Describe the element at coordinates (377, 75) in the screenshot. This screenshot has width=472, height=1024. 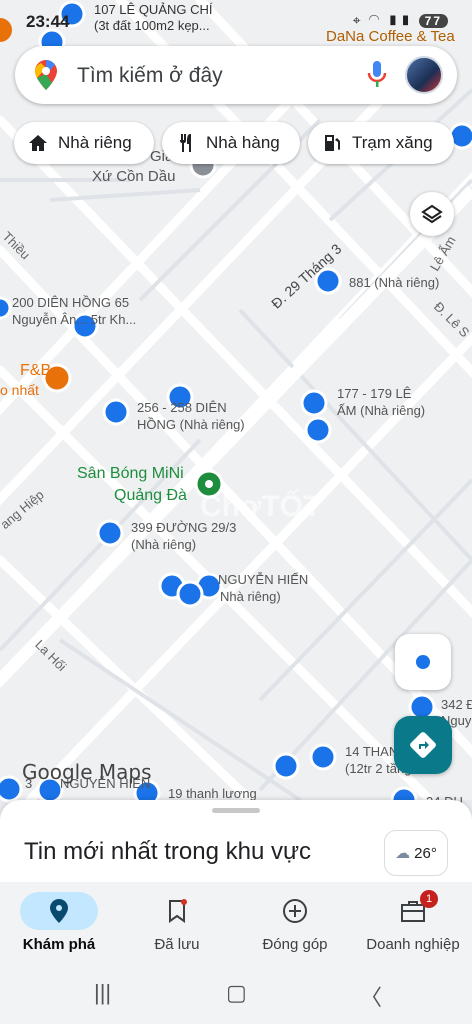
I see `microphone-icon` at that location.